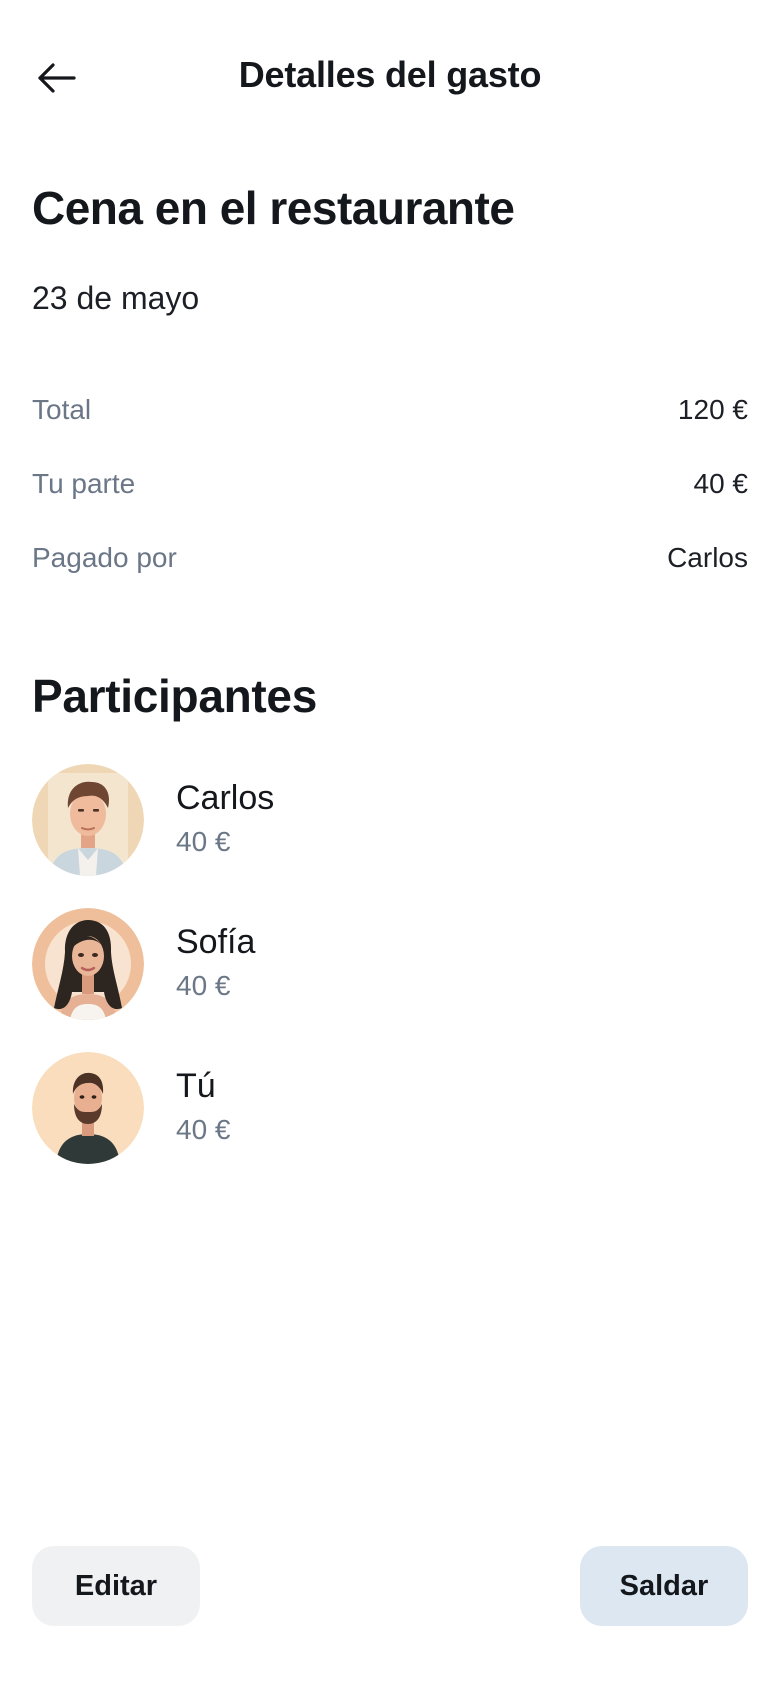  I want to click on participant-item-carlos: Carlos 40 €, so click(390, 820).